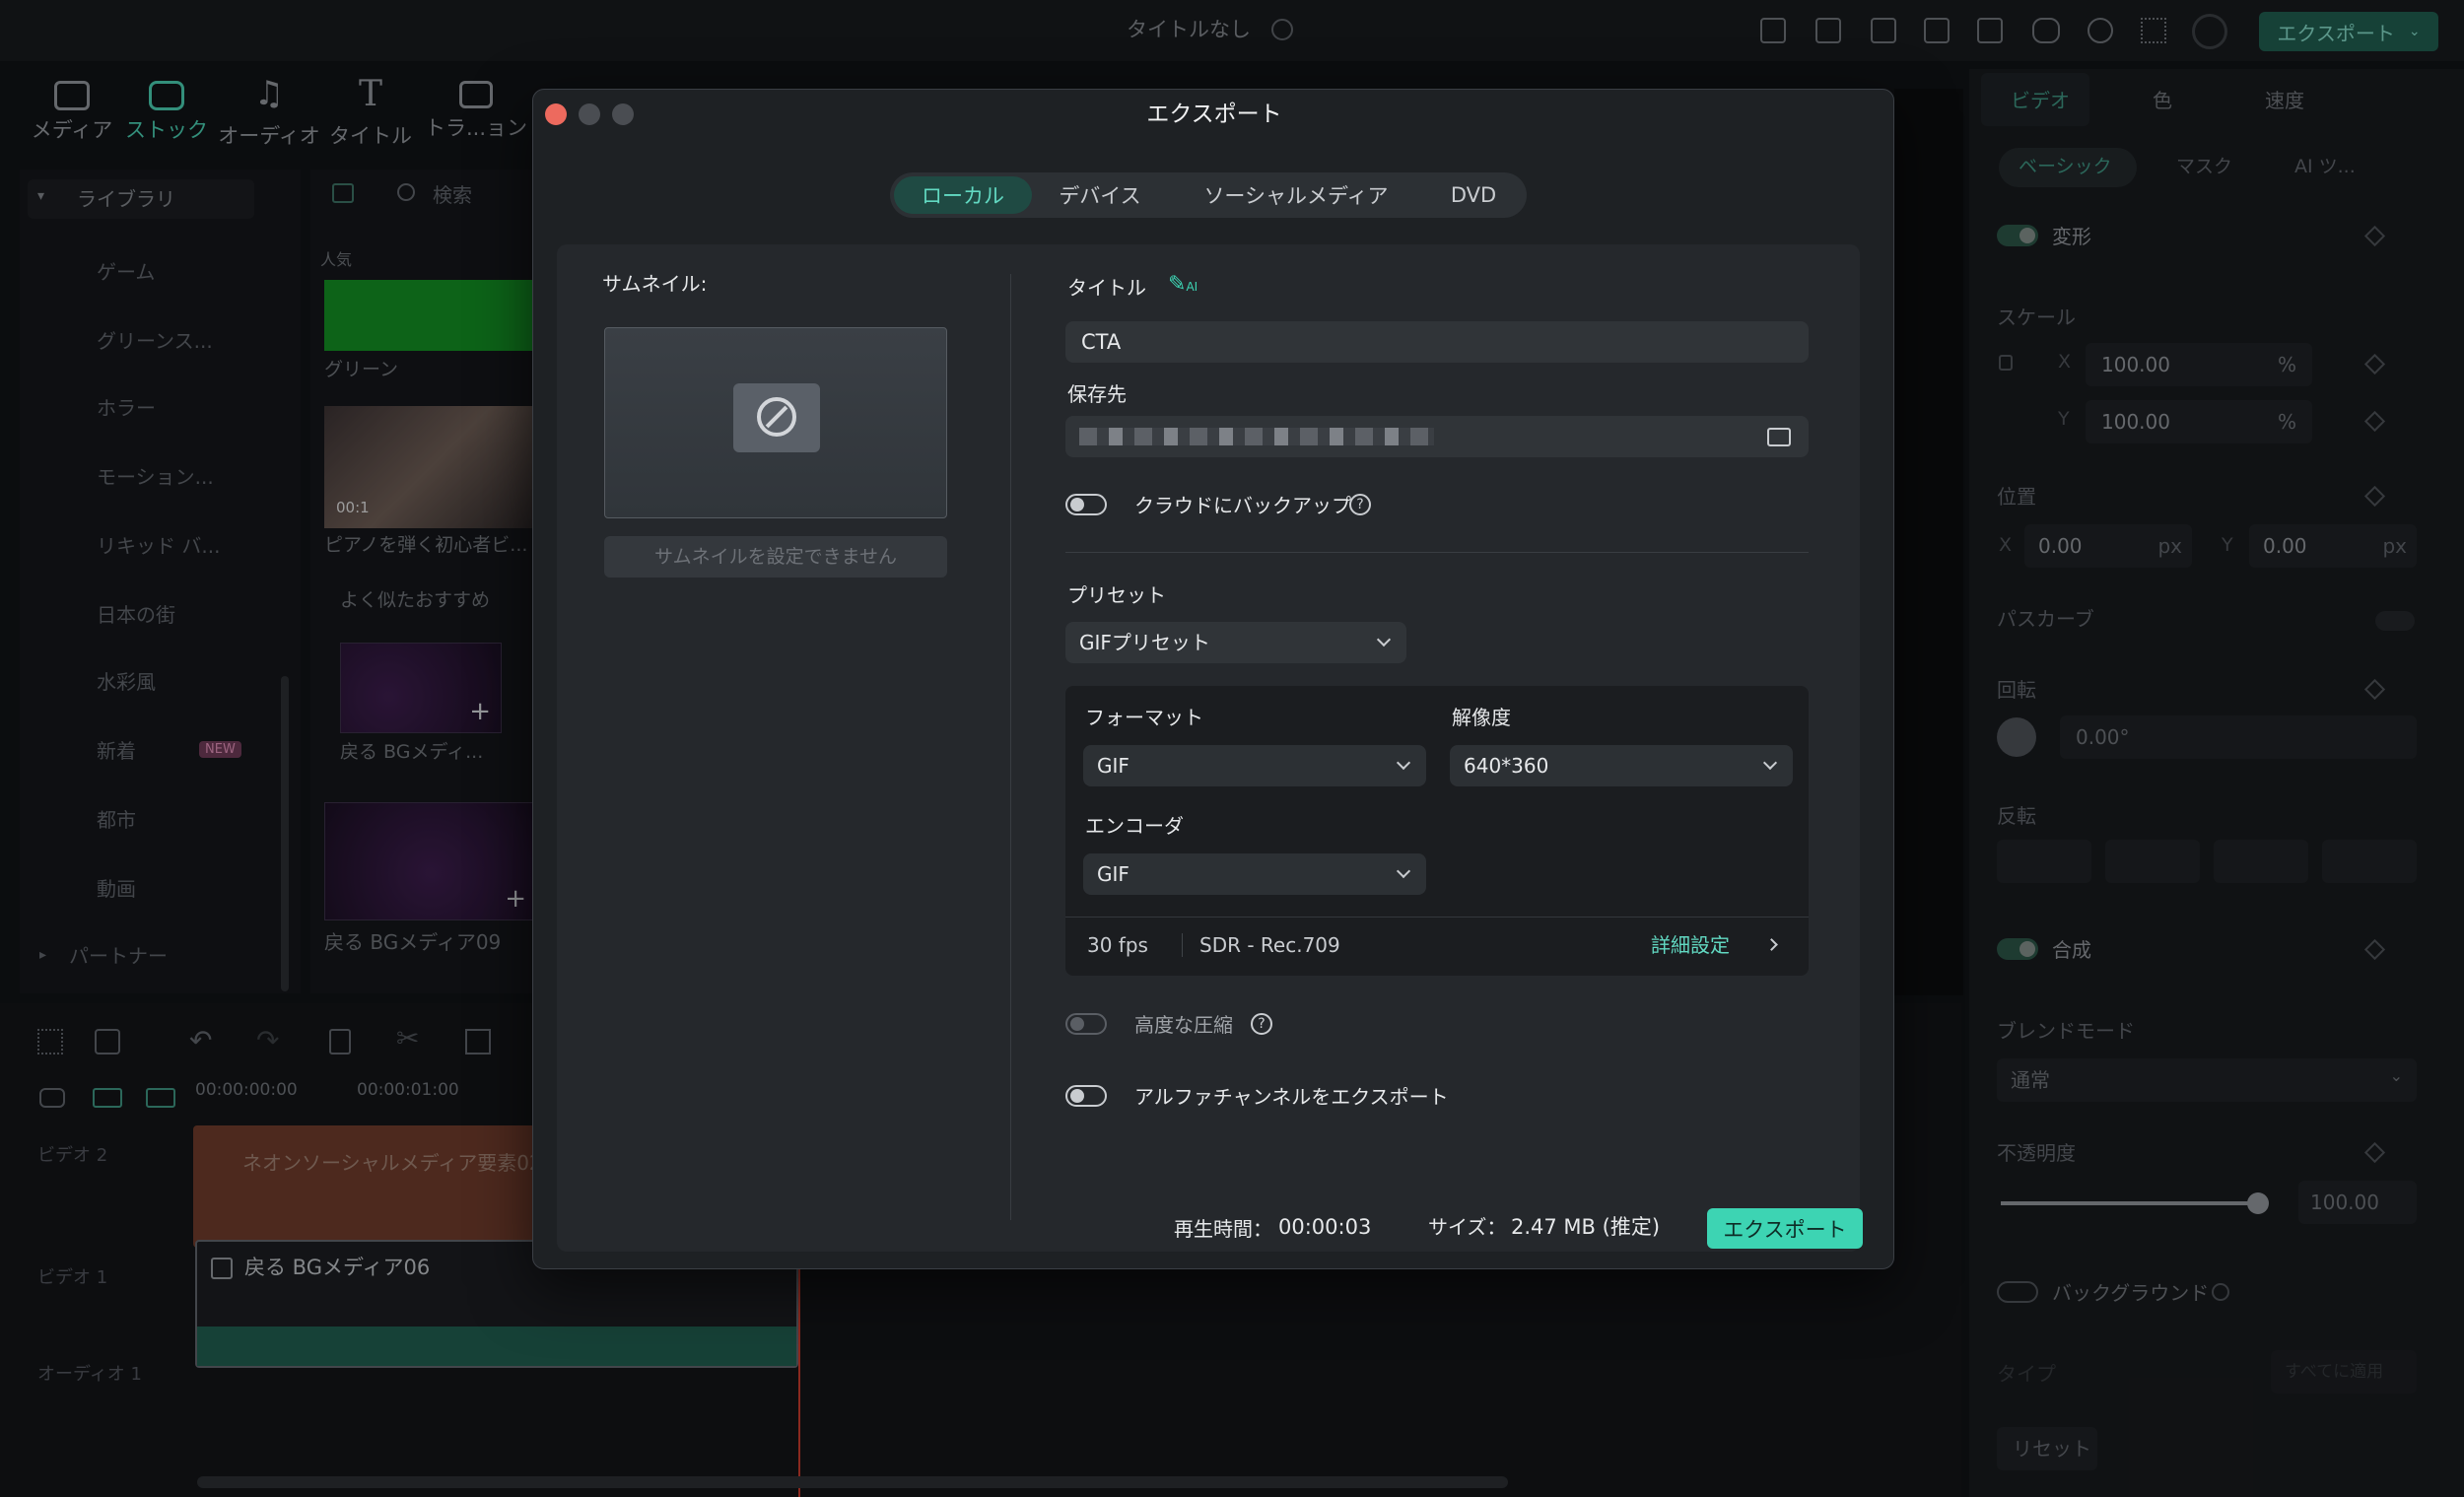 This screenshot has height=1497, width=2464. I want to click on tab-social-label: ソーシャルメディア, so click(1296, 196).